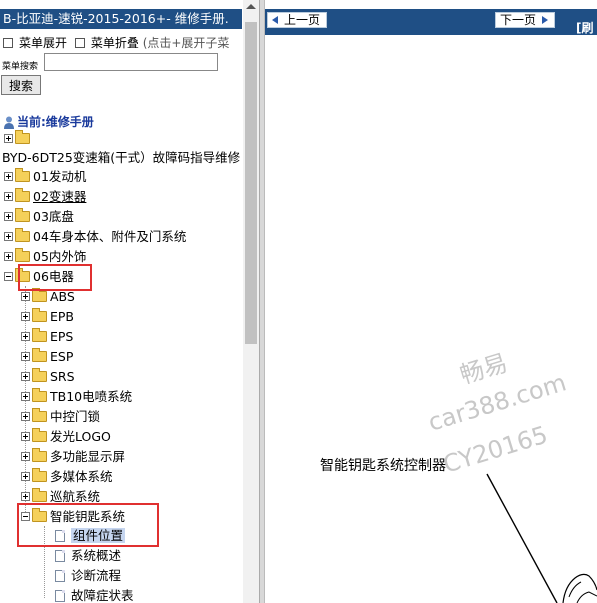 This screenshot has height=603, width=597. Describe the element at coordinates (87, 456) in the screenshot. I see `tree-item-label: 多功能显示屏` at that location.